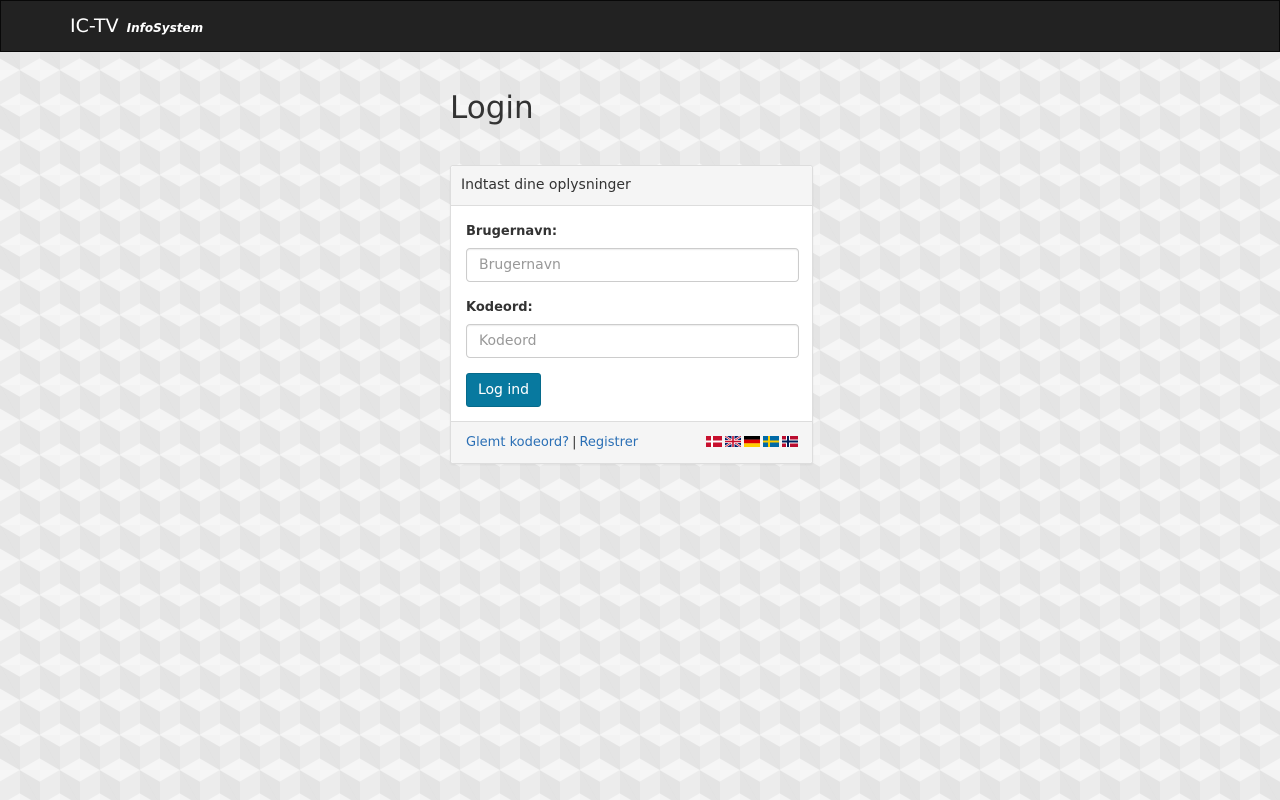 The width and height of the screenshot is (1280, 800). What do you see at coordinates (503, 390) in the screenshot?
I see `login-button: Log ind` at bounding box center [503, 390].